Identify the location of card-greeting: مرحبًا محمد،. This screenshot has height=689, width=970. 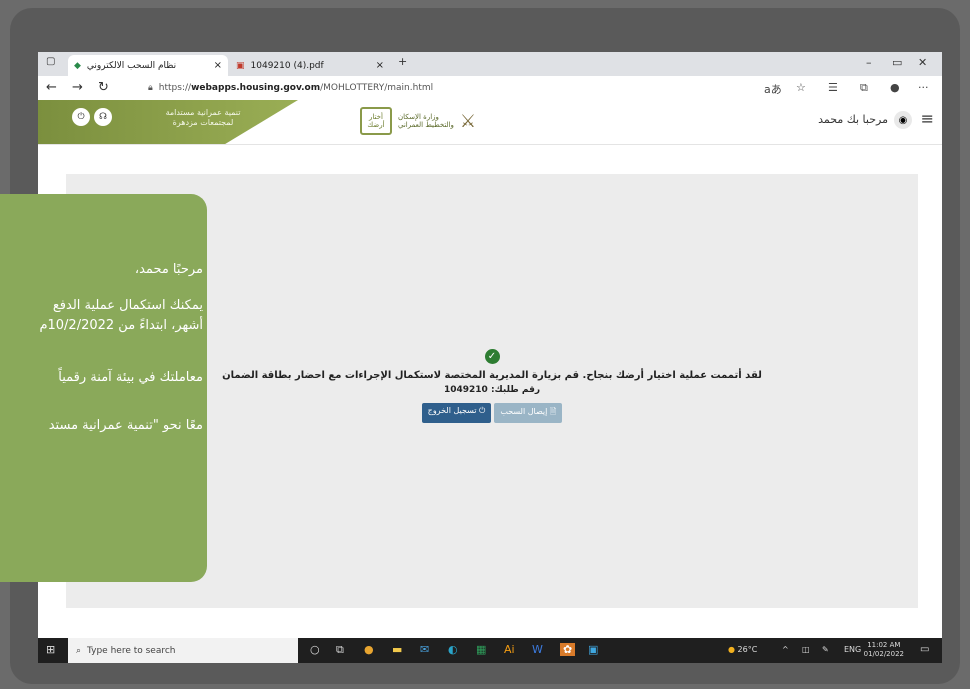
(168, 269).